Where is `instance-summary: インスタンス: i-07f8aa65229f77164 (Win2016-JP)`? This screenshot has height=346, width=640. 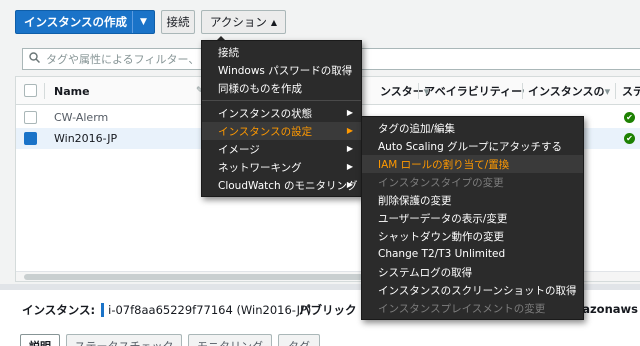 instance-summary: インスタンス: i-07f8aa65229f77164 (Win2016-JP) is located at coordinates (166, 310).